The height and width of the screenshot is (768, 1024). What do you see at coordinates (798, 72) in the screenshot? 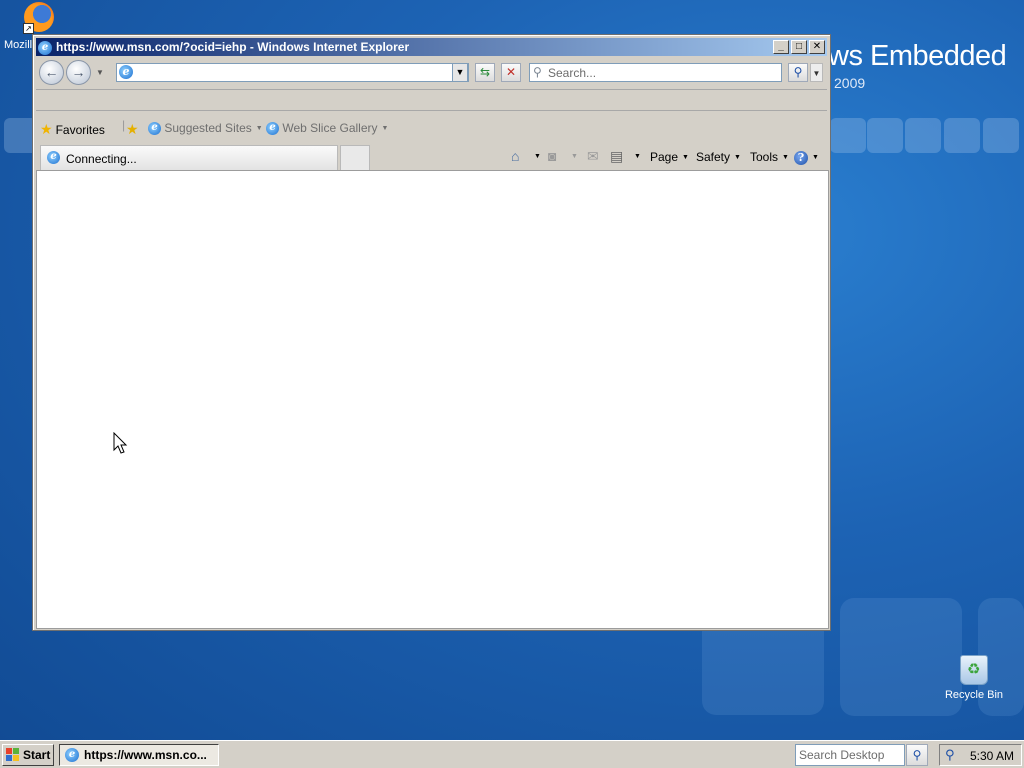
I see `search-go-button: ⚲` at bounding box center [798, 72].